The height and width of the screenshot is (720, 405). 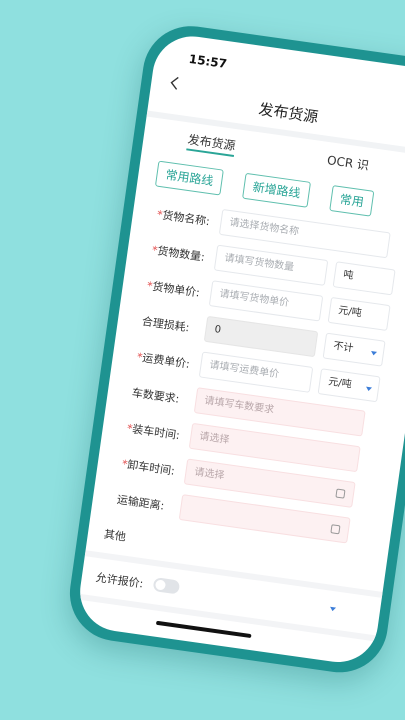 What do you see at coordinates (178, 253) in the screenshot?
I see `goods-qty-label: *货物数量:` at bounding box center [178, 253].